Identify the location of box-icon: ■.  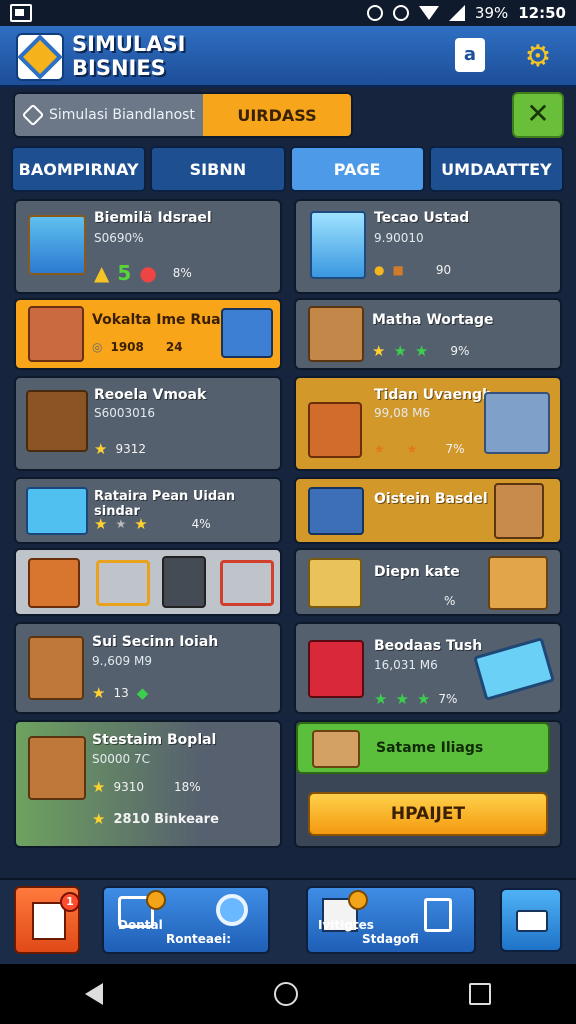
(398, 270).